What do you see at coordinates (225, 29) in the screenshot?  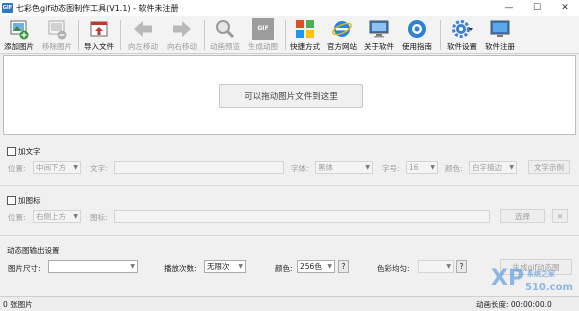 I see `magnifier-icon` at bounding box center [225, 29].